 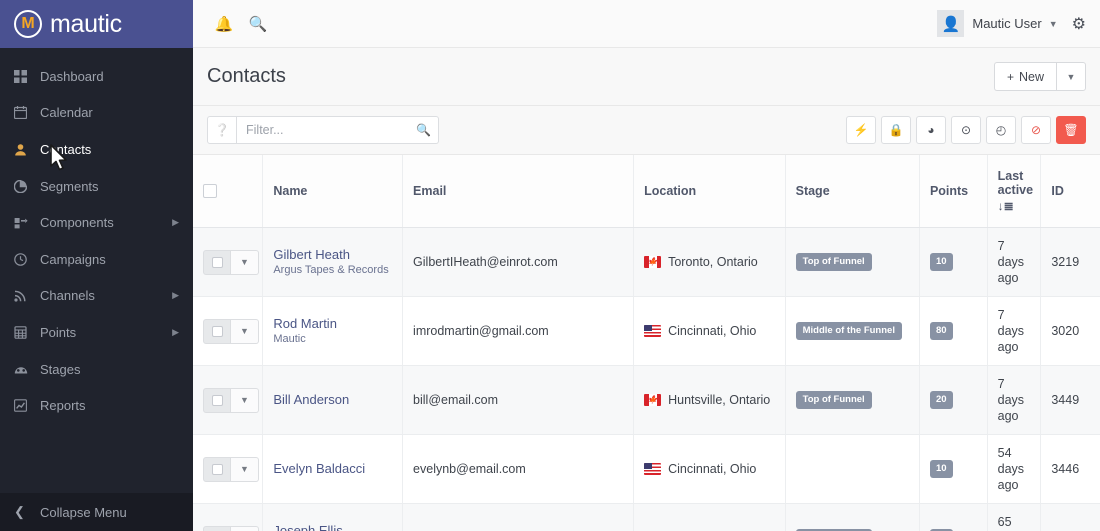 What do you see at coordinates (210, 191) in the screenshot?
I see `select-all-checkbox` at bounding box center [210, 191].